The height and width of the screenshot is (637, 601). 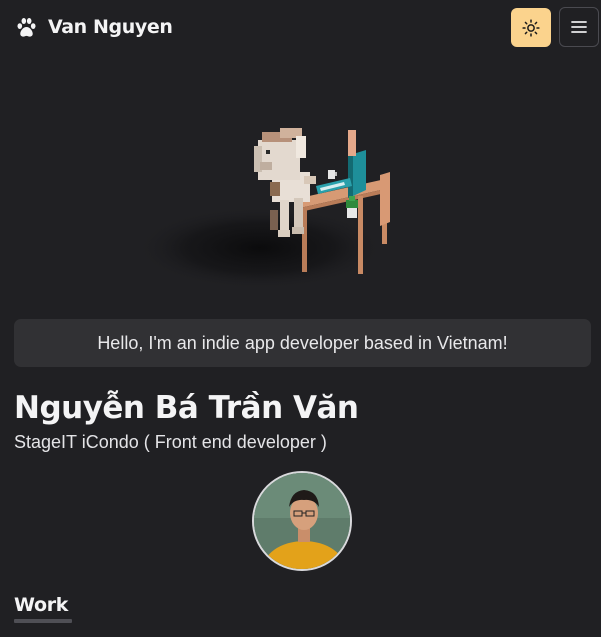 I want to click on sun-icon, so click(x=531, y=27).